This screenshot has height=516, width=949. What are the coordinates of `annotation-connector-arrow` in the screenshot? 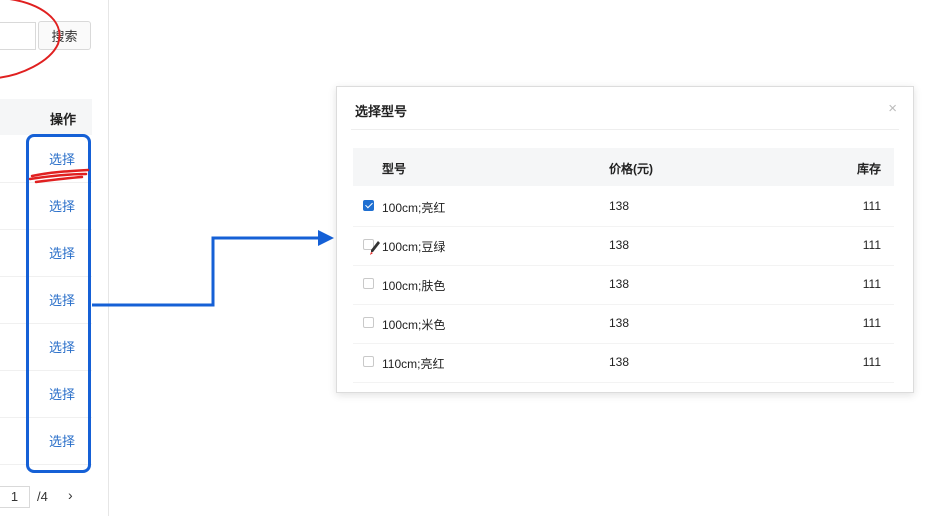 It's located at (207, 271).